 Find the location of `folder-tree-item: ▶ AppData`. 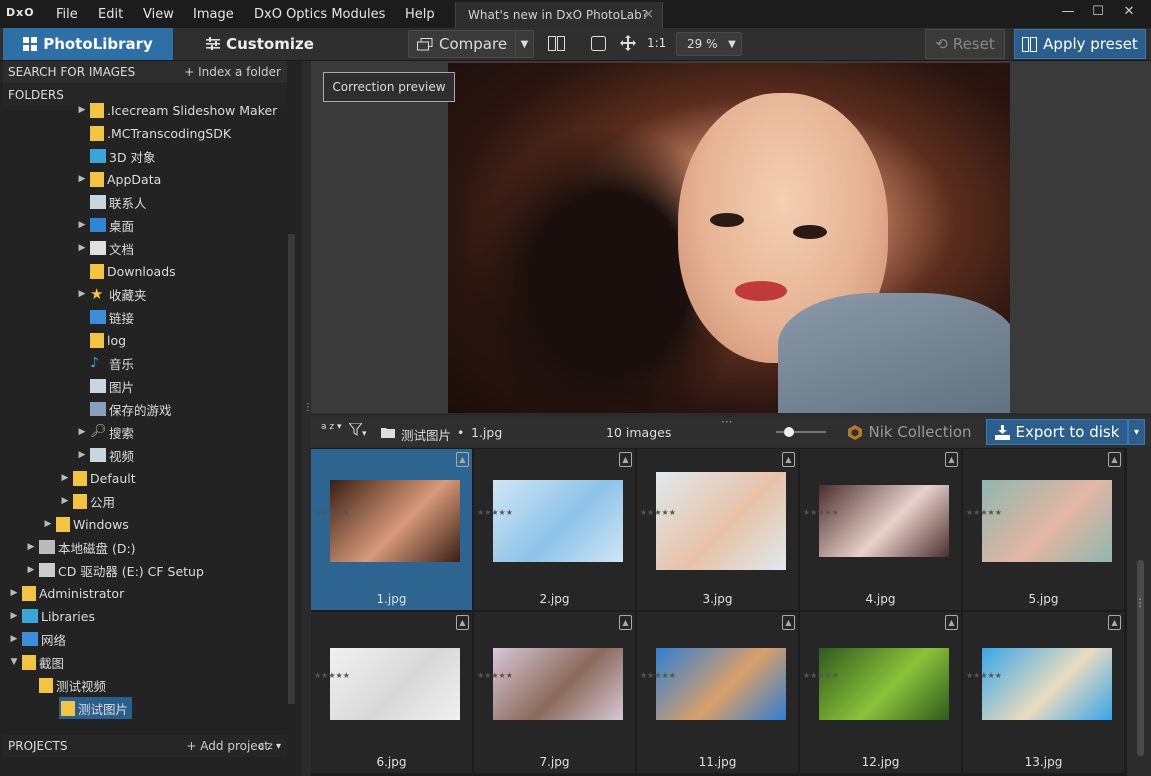

folder-tree-item: ▶ AppData is located at coordinates (120, 179).